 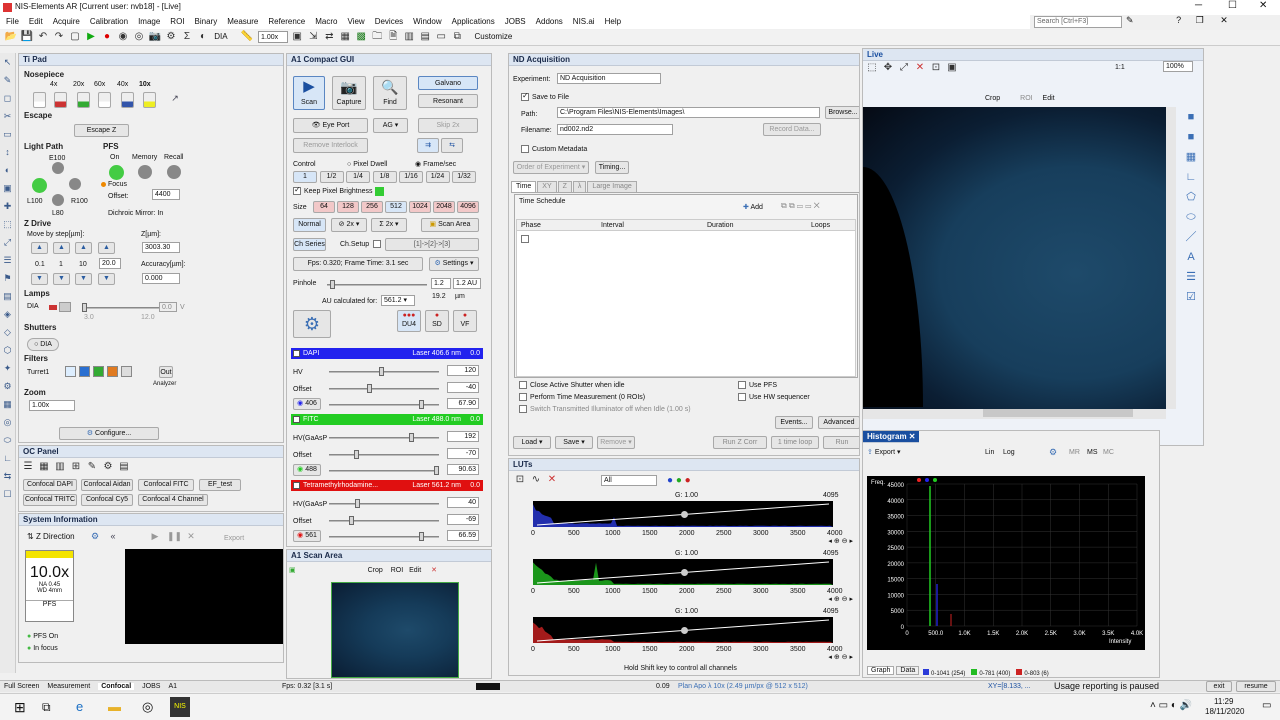 I want to click on vf-button: ● VF, so click(x=465, y=321).